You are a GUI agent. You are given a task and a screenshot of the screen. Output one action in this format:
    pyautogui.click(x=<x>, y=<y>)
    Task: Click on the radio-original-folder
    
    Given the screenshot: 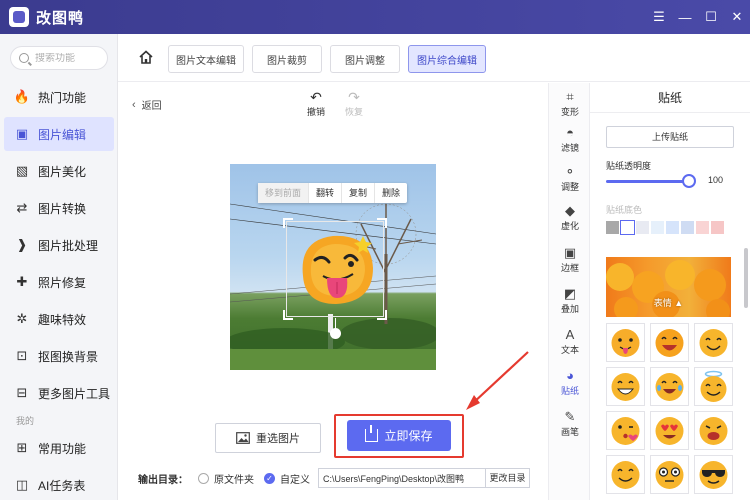 What is the action you would take?
    pyautogui.click(x=203, y=478)
    